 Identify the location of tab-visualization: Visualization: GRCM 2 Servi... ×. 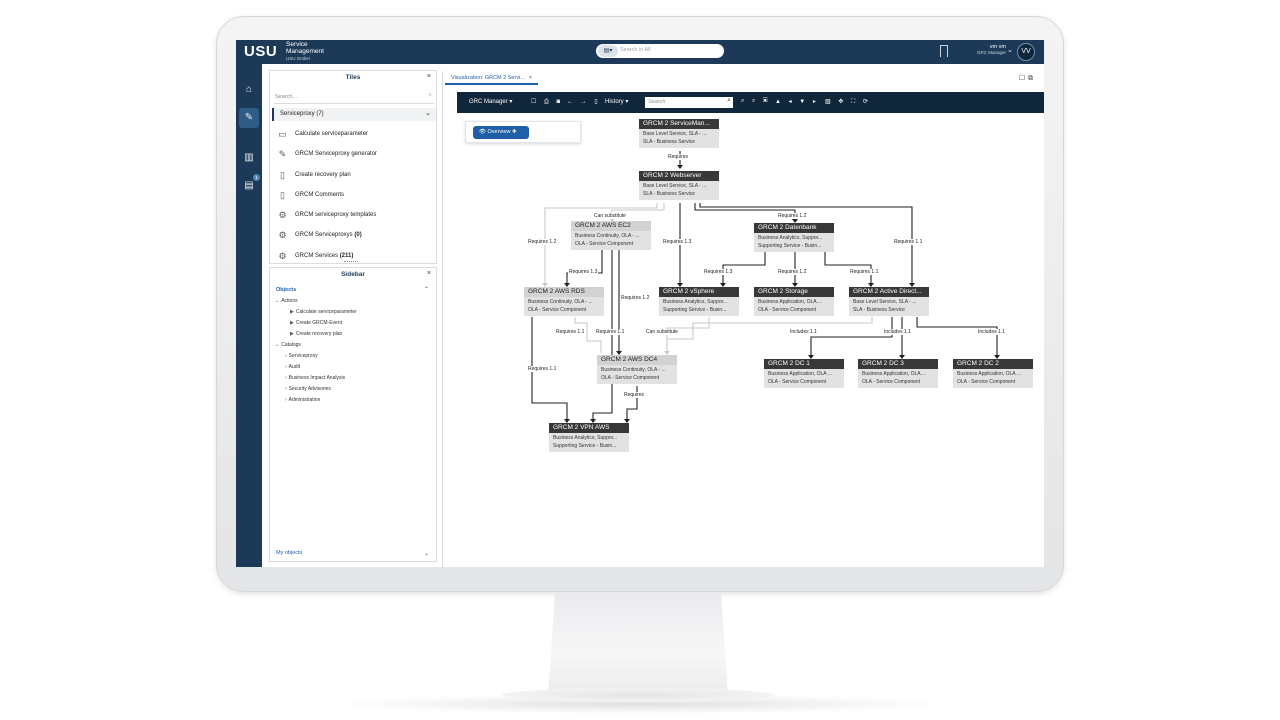
(492, 79).